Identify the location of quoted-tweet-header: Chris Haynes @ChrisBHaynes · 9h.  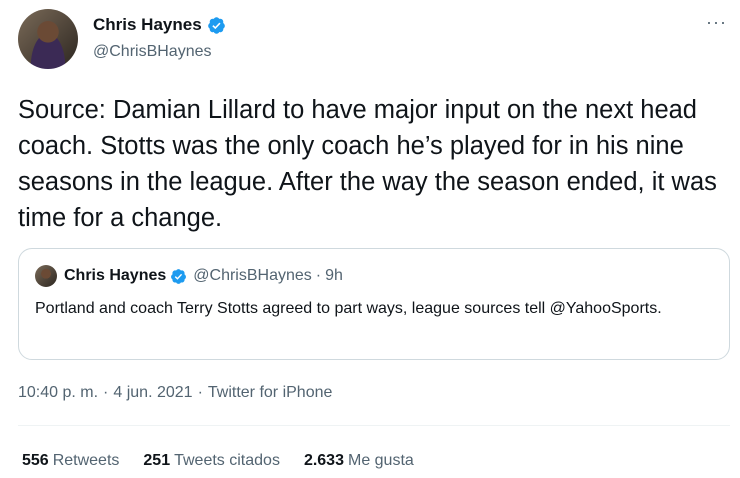
(203, 276).